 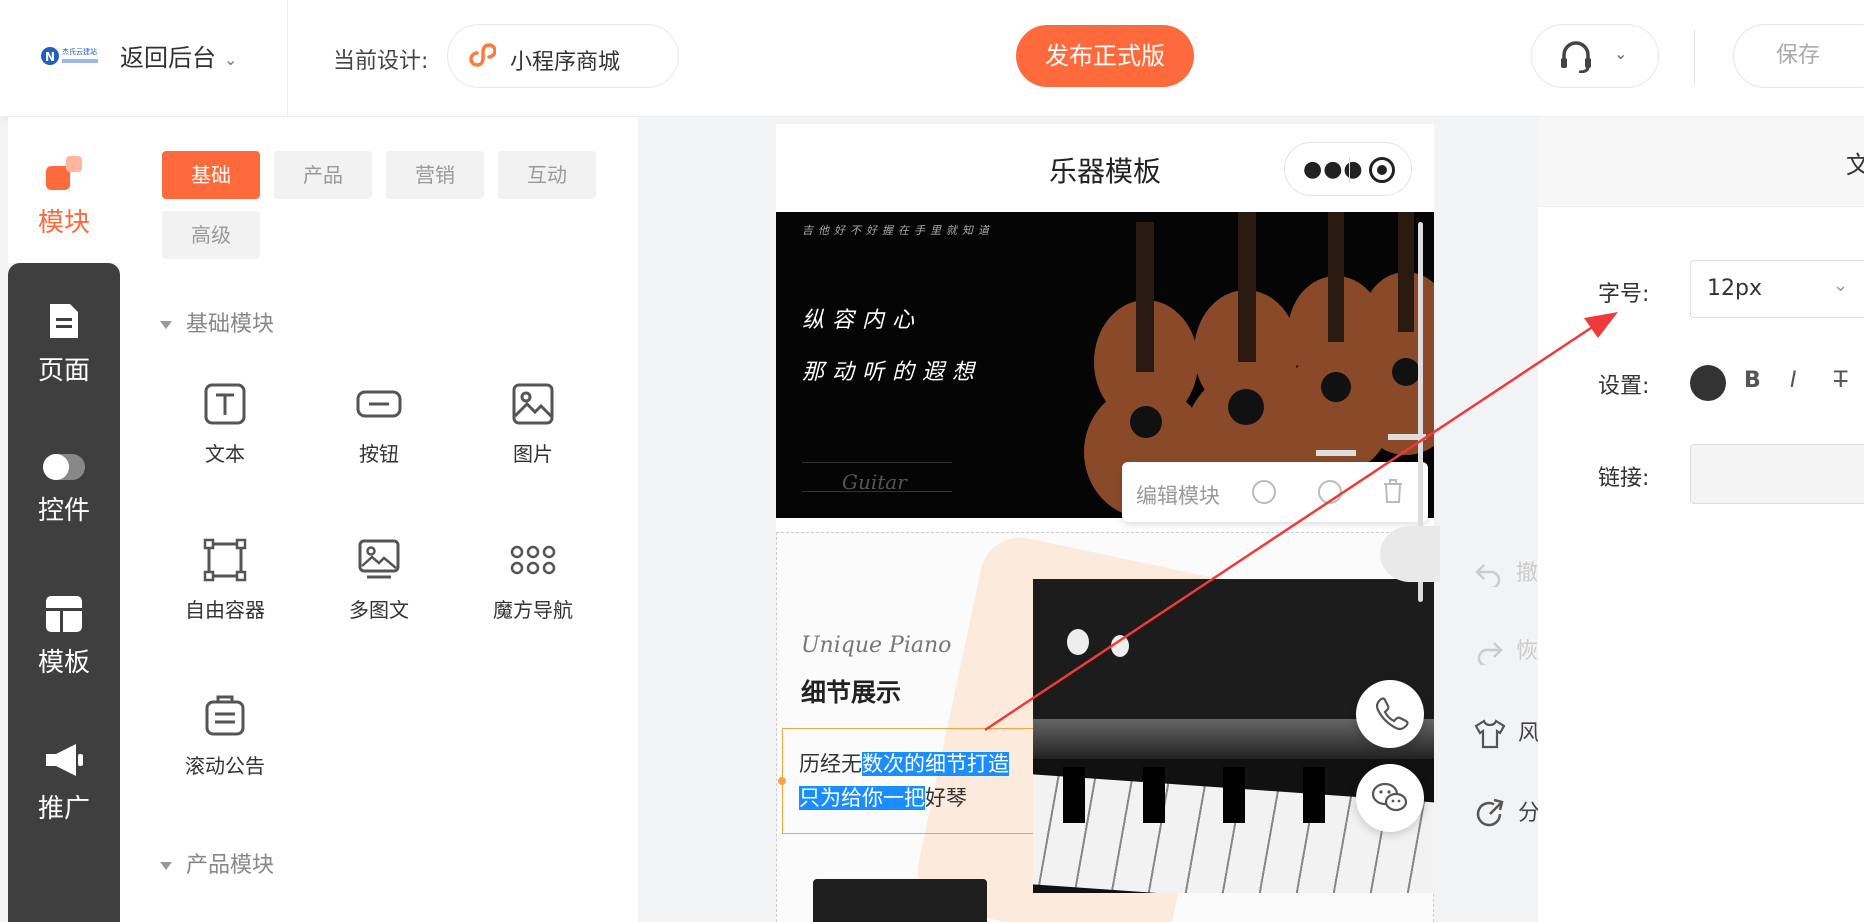 What do you see at coordinates (565, 62) in the screenshot?
I see `design-name: 小程序商城` at bounding box center [565, 62].